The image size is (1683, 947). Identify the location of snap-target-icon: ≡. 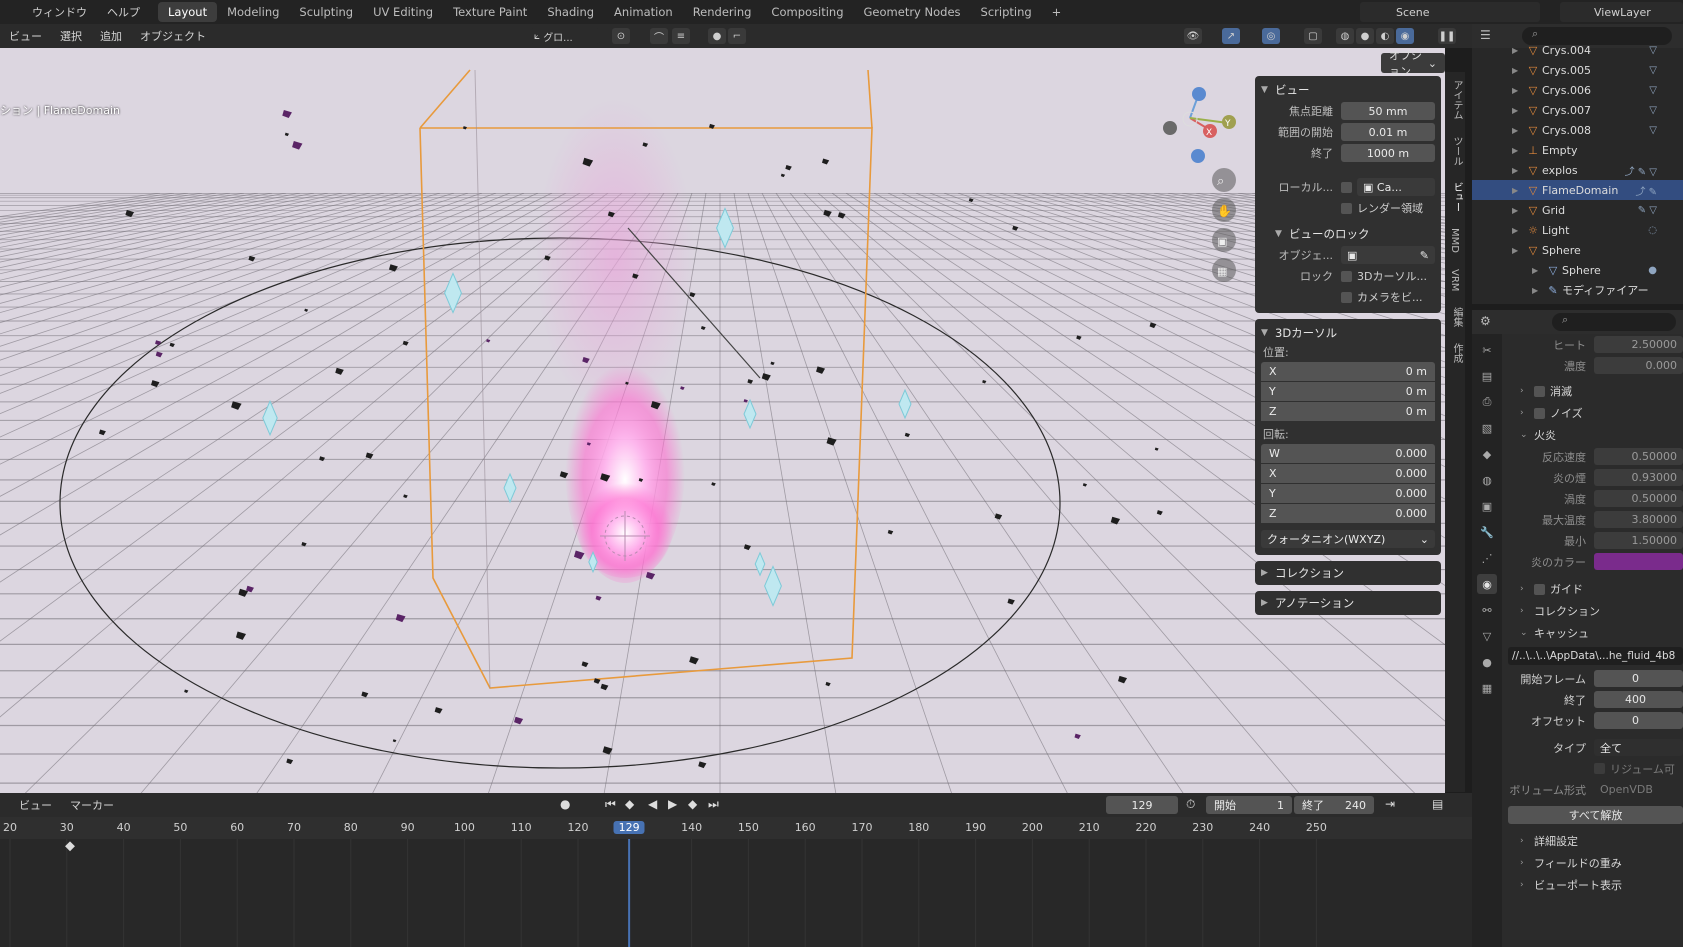
(681, 36).